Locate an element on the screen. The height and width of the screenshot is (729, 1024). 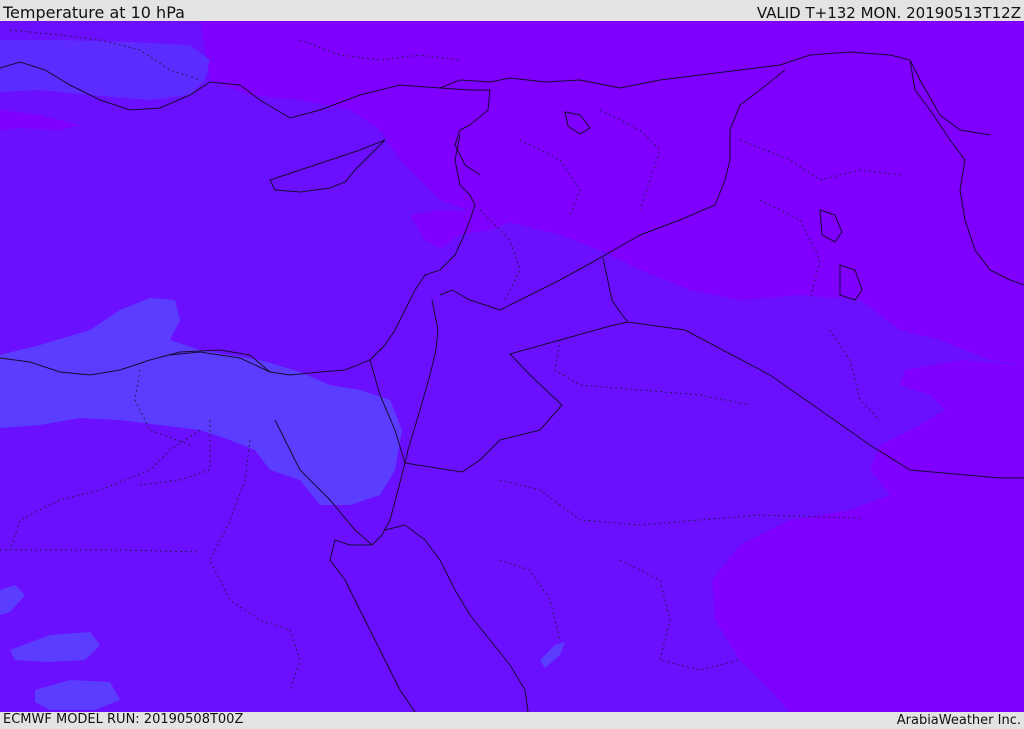
valid-time: VALID T+132 MON. 20190513T12Z is located at coordinates (888, 13).